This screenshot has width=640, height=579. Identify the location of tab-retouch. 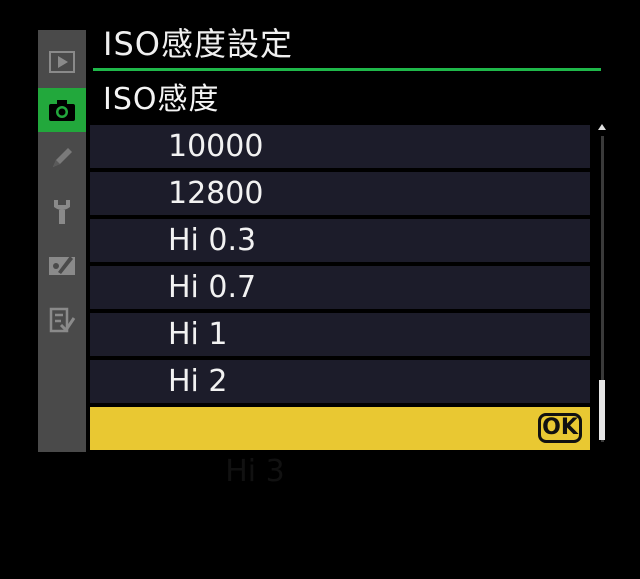
(62, 264).